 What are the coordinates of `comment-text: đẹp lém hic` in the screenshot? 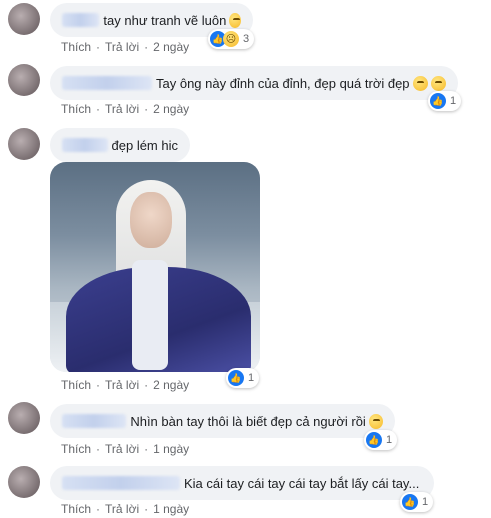 It's located at (144, 145).